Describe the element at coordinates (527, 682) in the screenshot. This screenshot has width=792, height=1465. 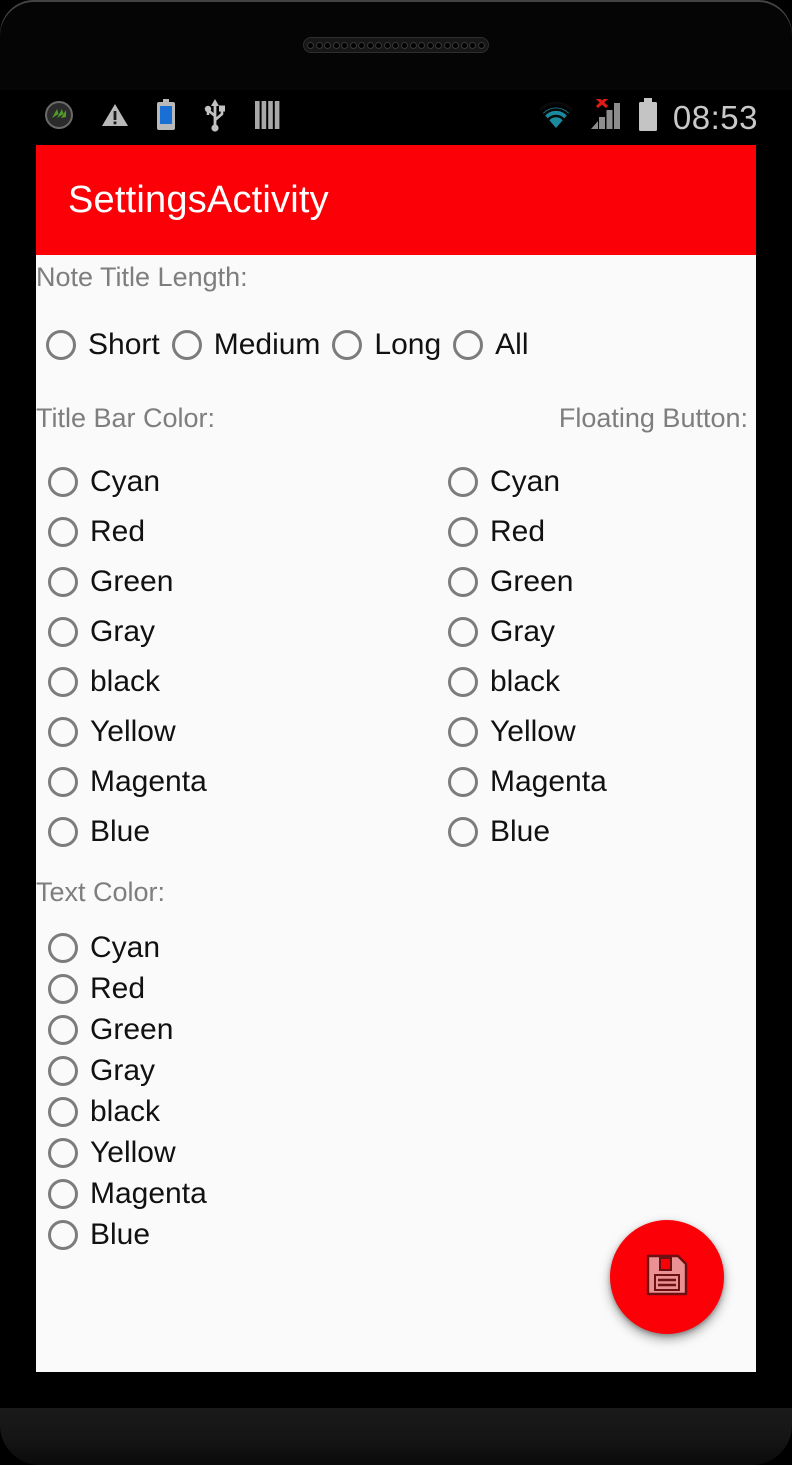
I see `radio-option-fab-black: black` at that location.